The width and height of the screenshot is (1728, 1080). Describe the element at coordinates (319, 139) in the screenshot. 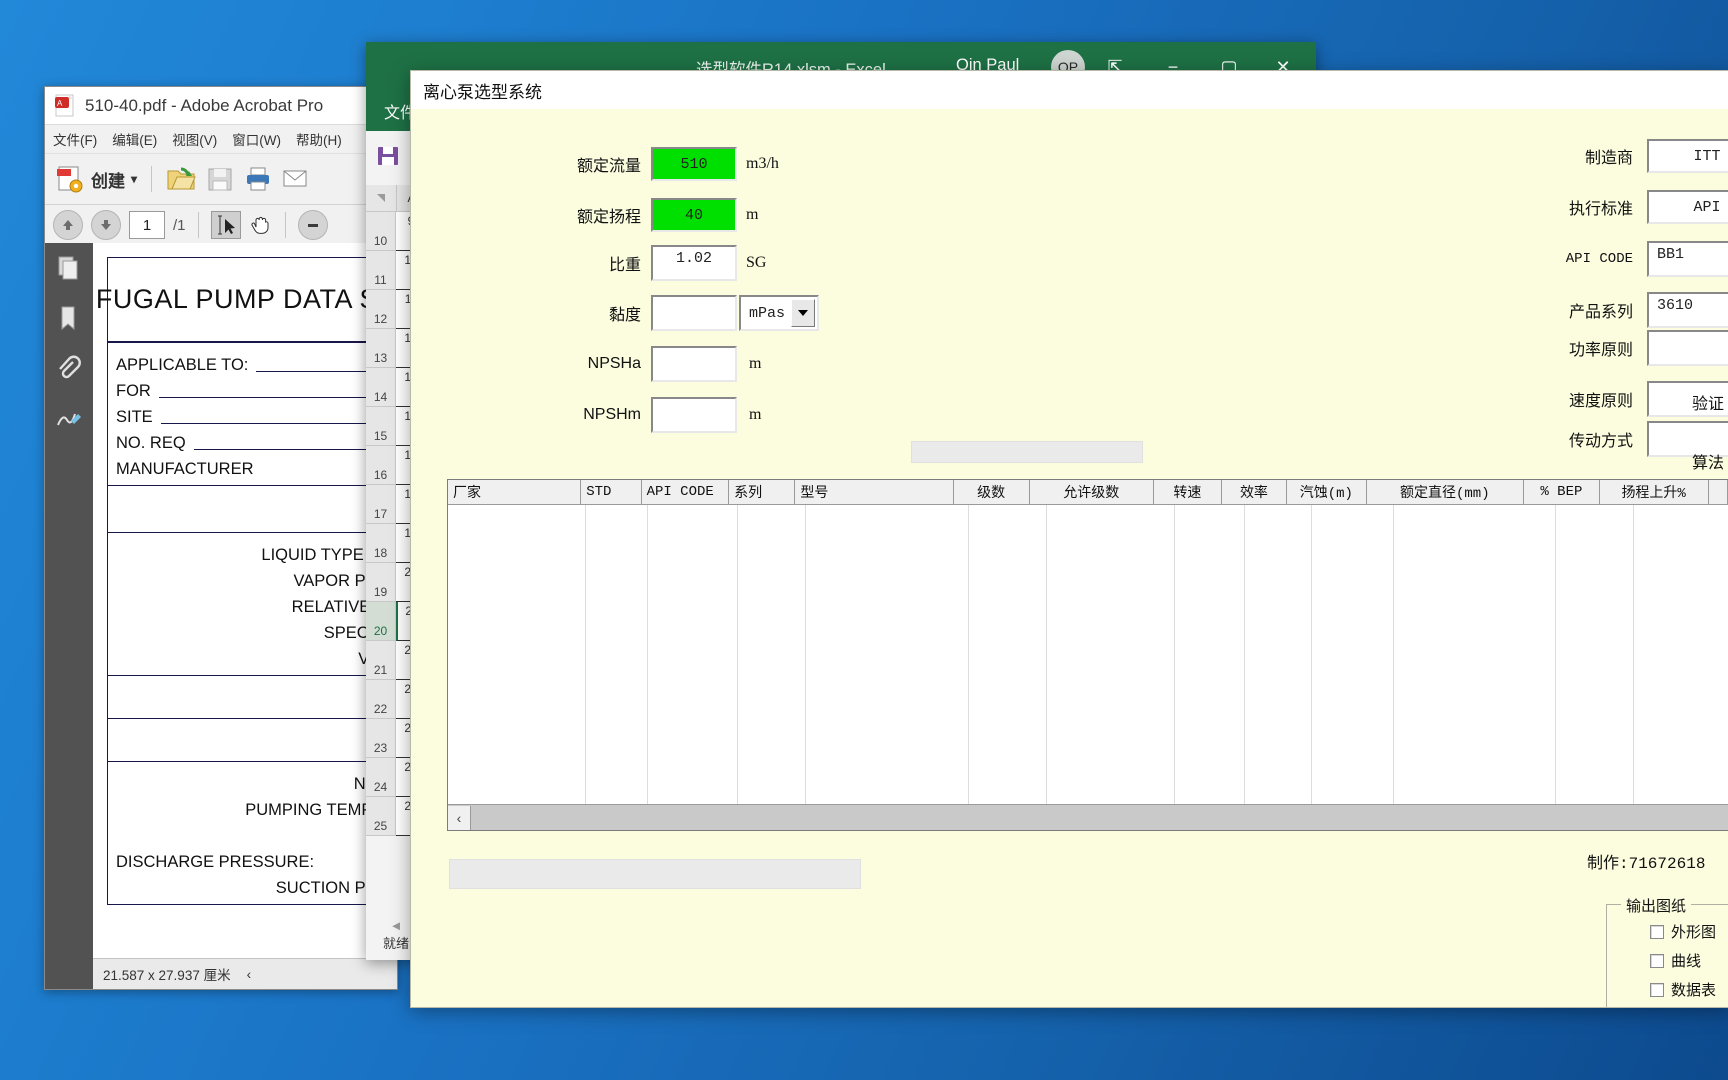

I see `menu-help: 帮助(H)` at that location.